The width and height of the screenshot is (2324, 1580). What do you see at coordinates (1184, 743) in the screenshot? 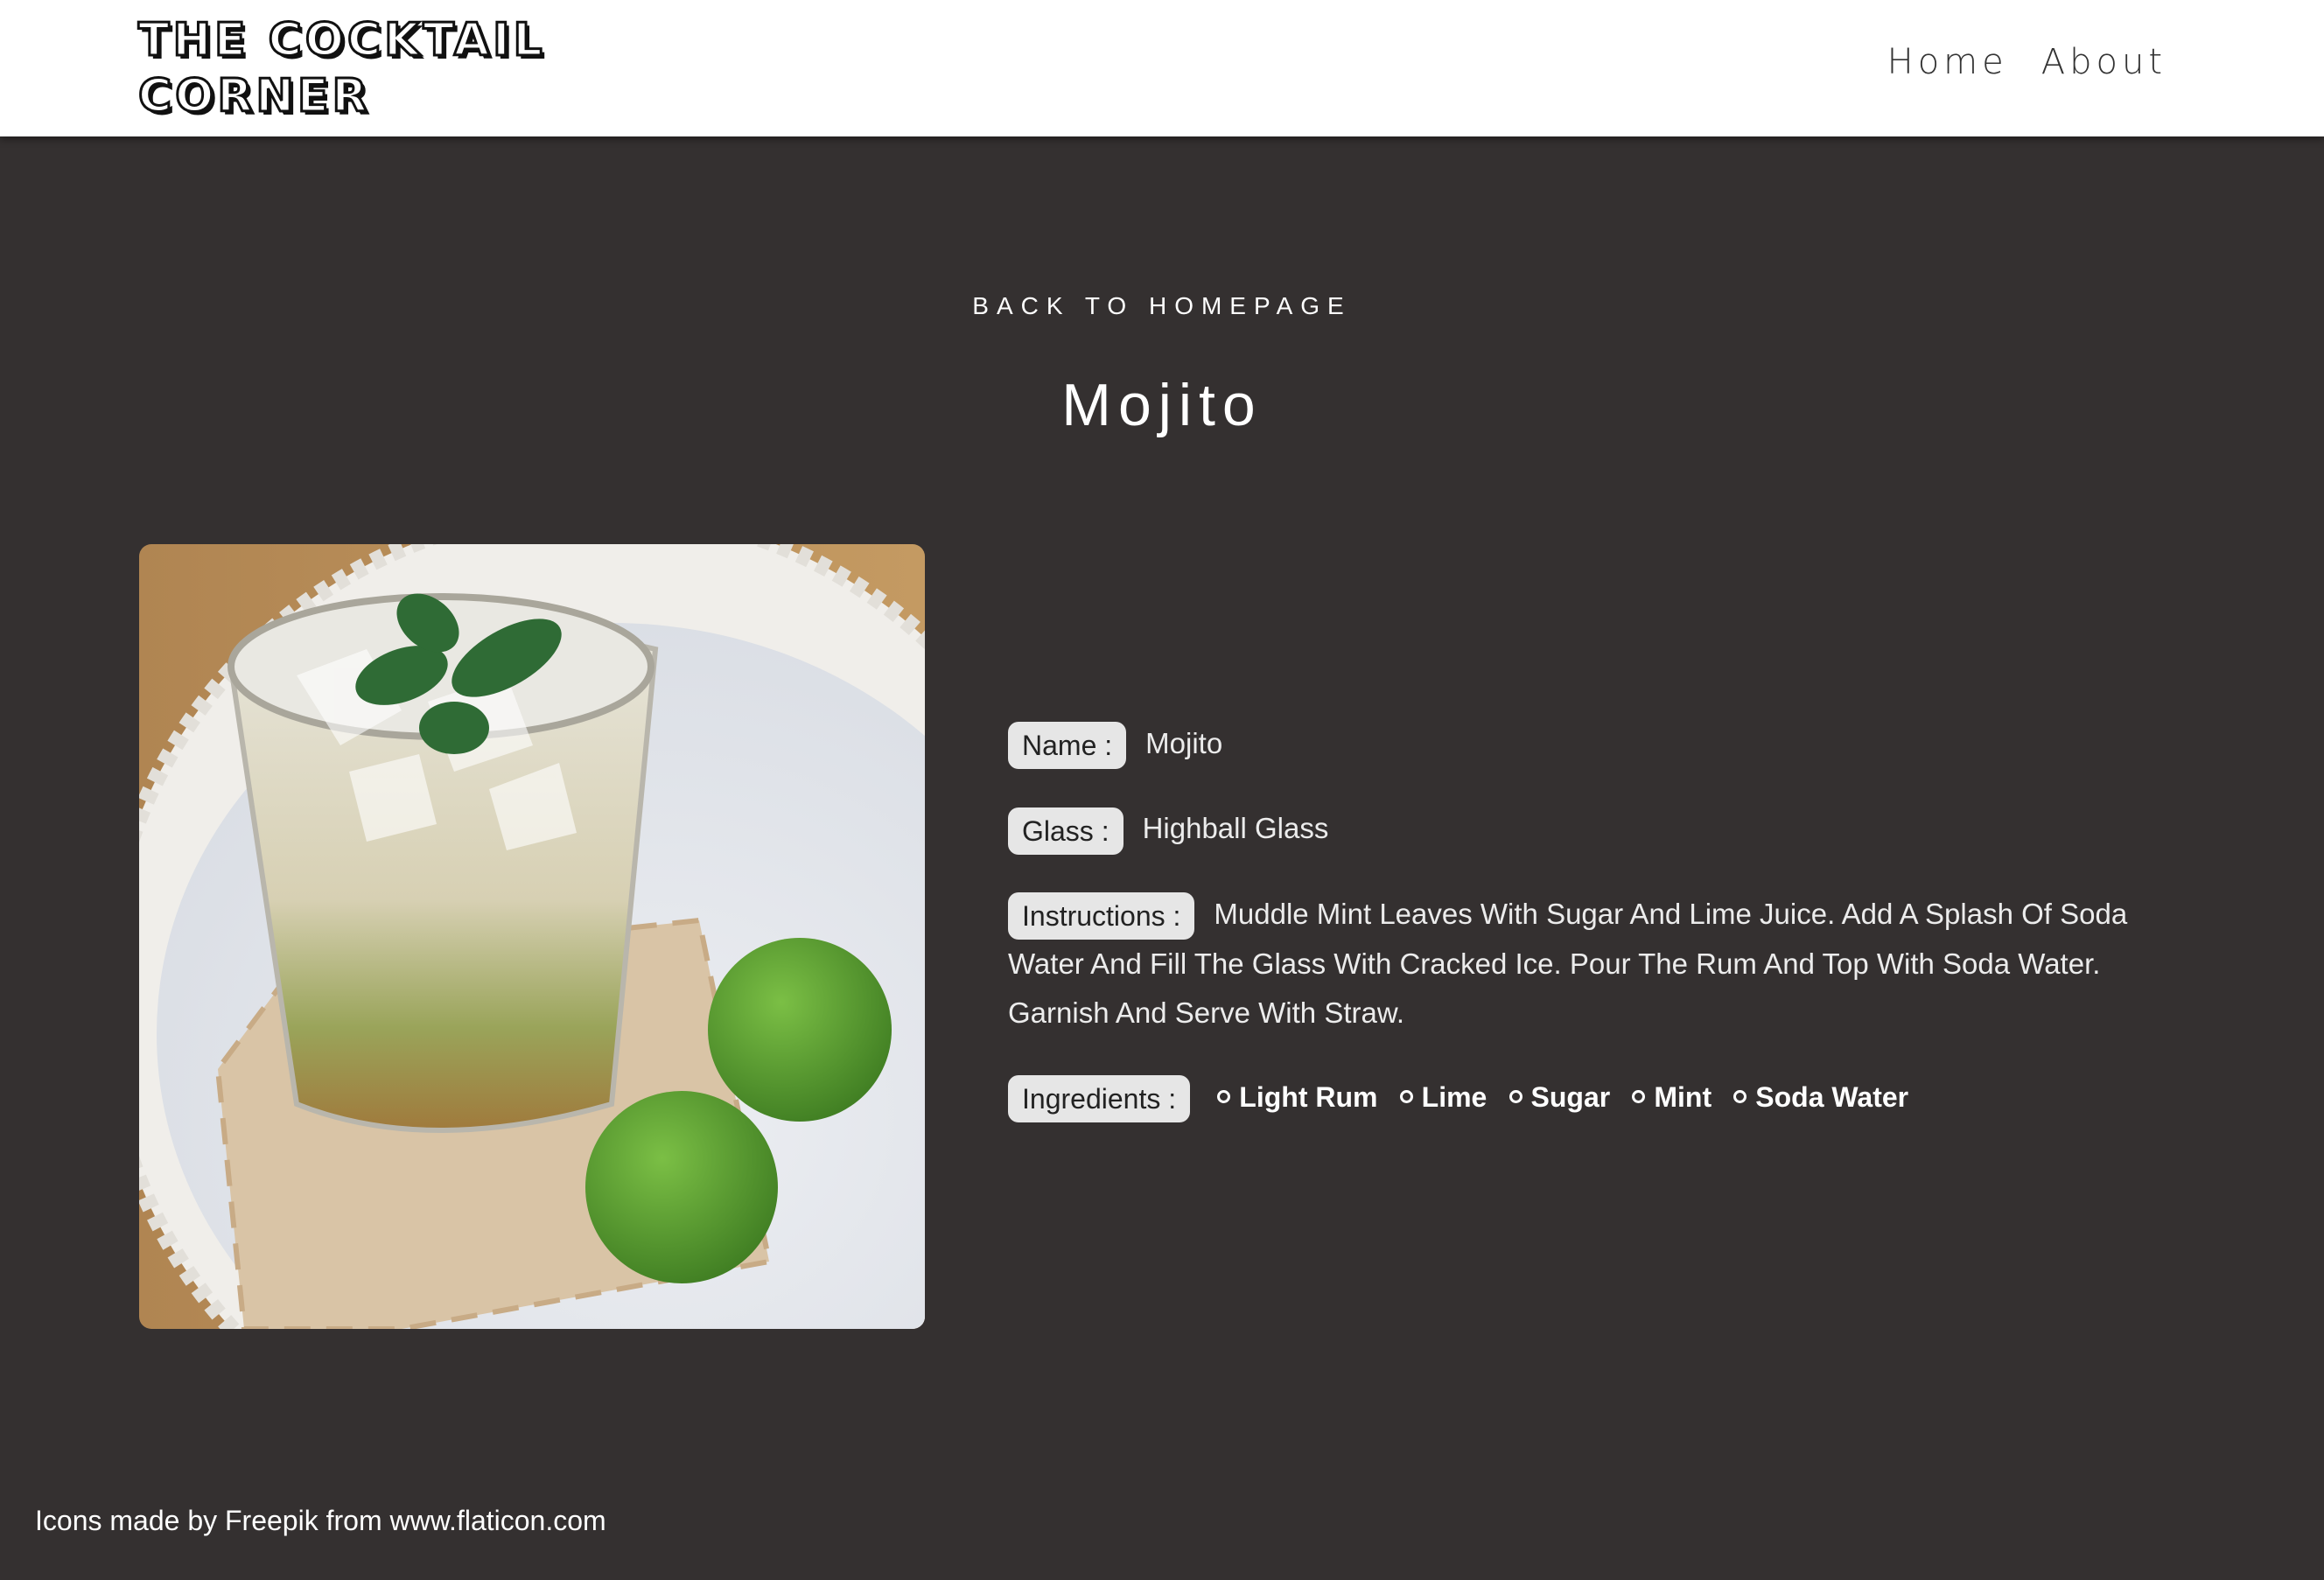
I see `name-value: Mojito` at bounding box center [1184, 743].